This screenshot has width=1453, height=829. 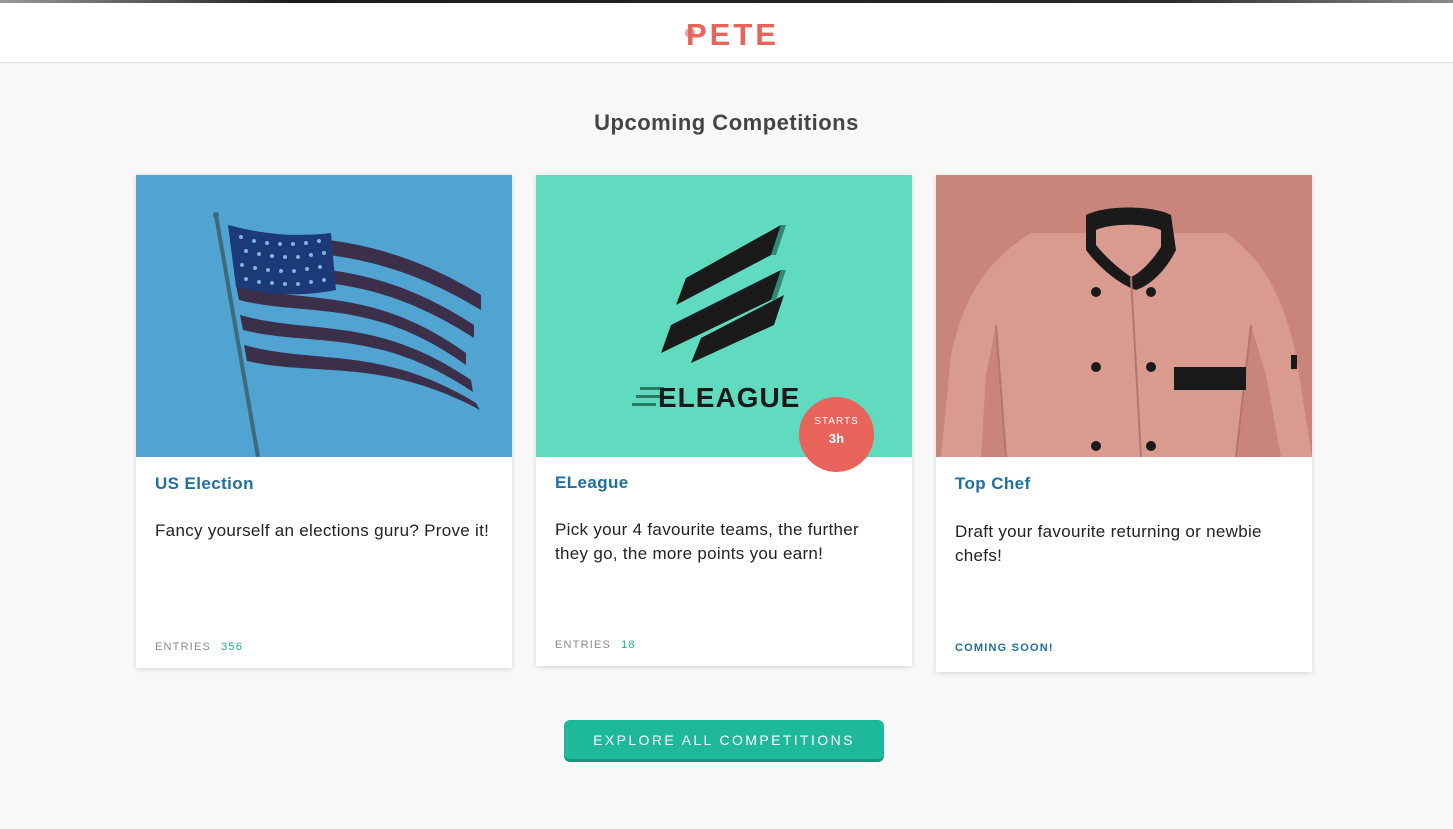 What do you see at coordinates (726, 122) in the screenshot?
I see `page-title: Upcoming Competitions` at bounding box center [726, 122].